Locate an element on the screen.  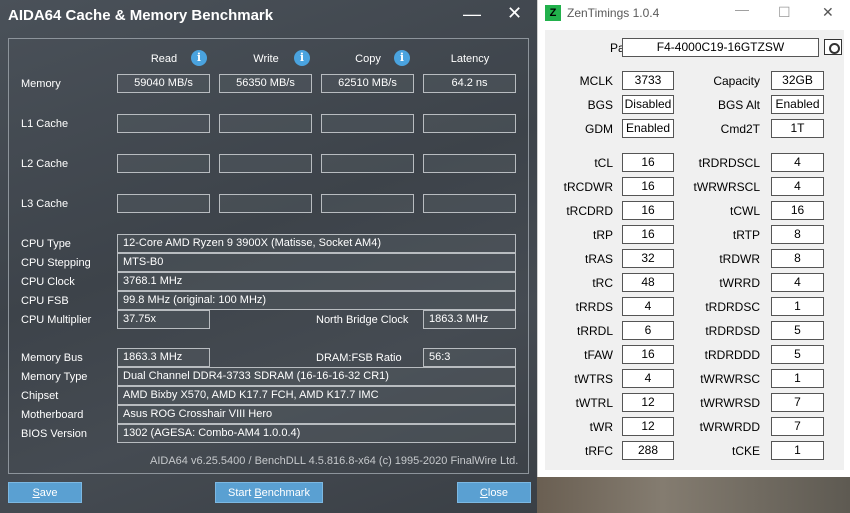
l2-read-value is located at coordinates (163, 163).